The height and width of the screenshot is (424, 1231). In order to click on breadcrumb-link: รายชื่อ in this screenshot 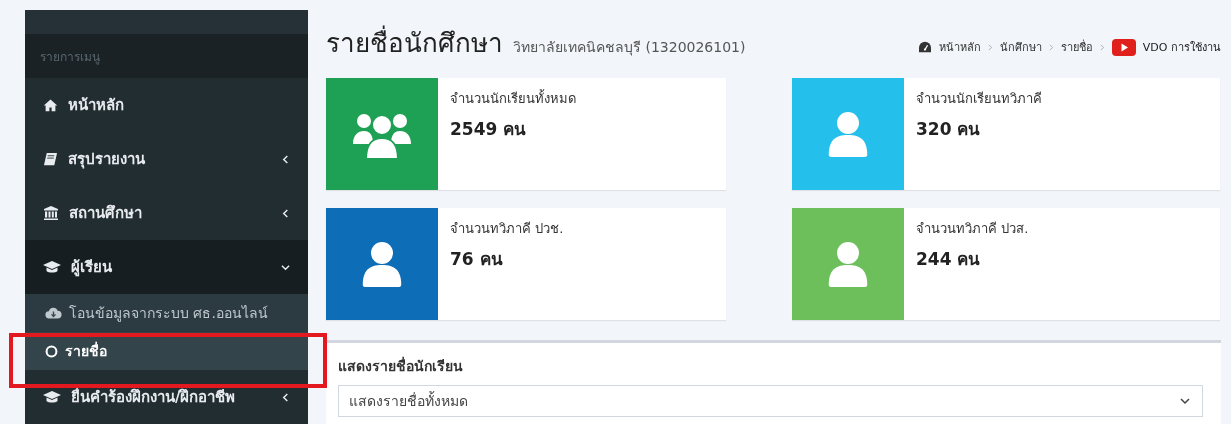, I will do `click(1076, 47)`.